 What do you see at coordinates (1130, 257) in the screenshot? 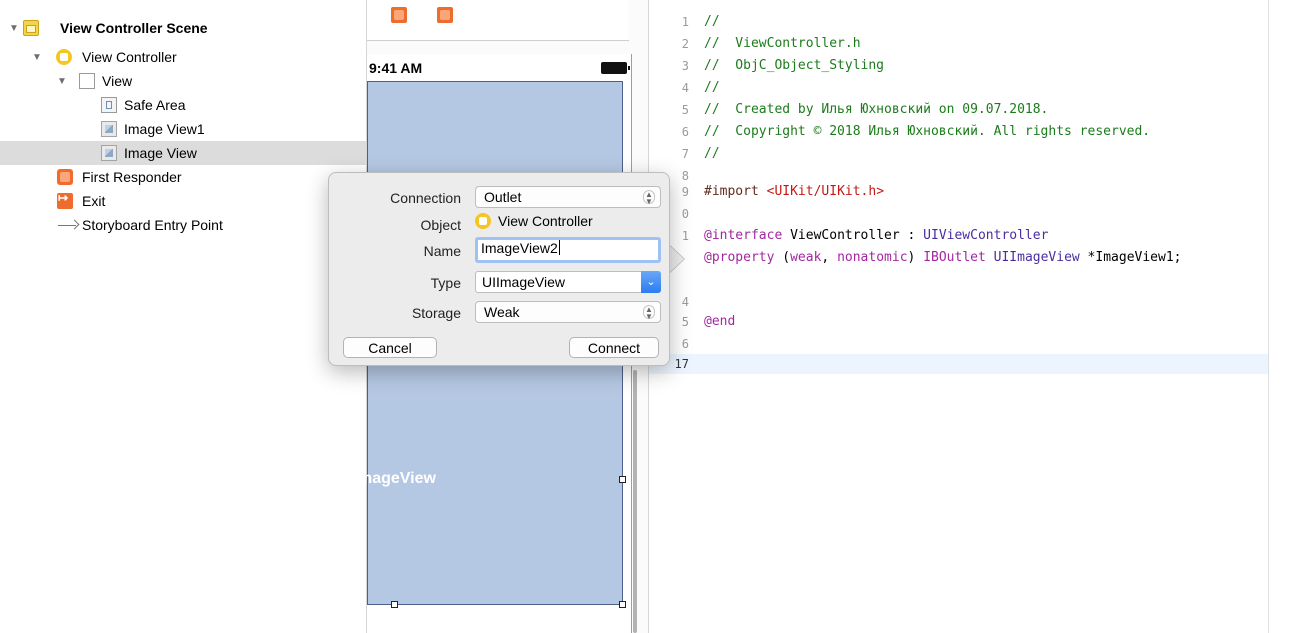
I see `code-text: *ImageView1;` at bounding box center [1130, 257].